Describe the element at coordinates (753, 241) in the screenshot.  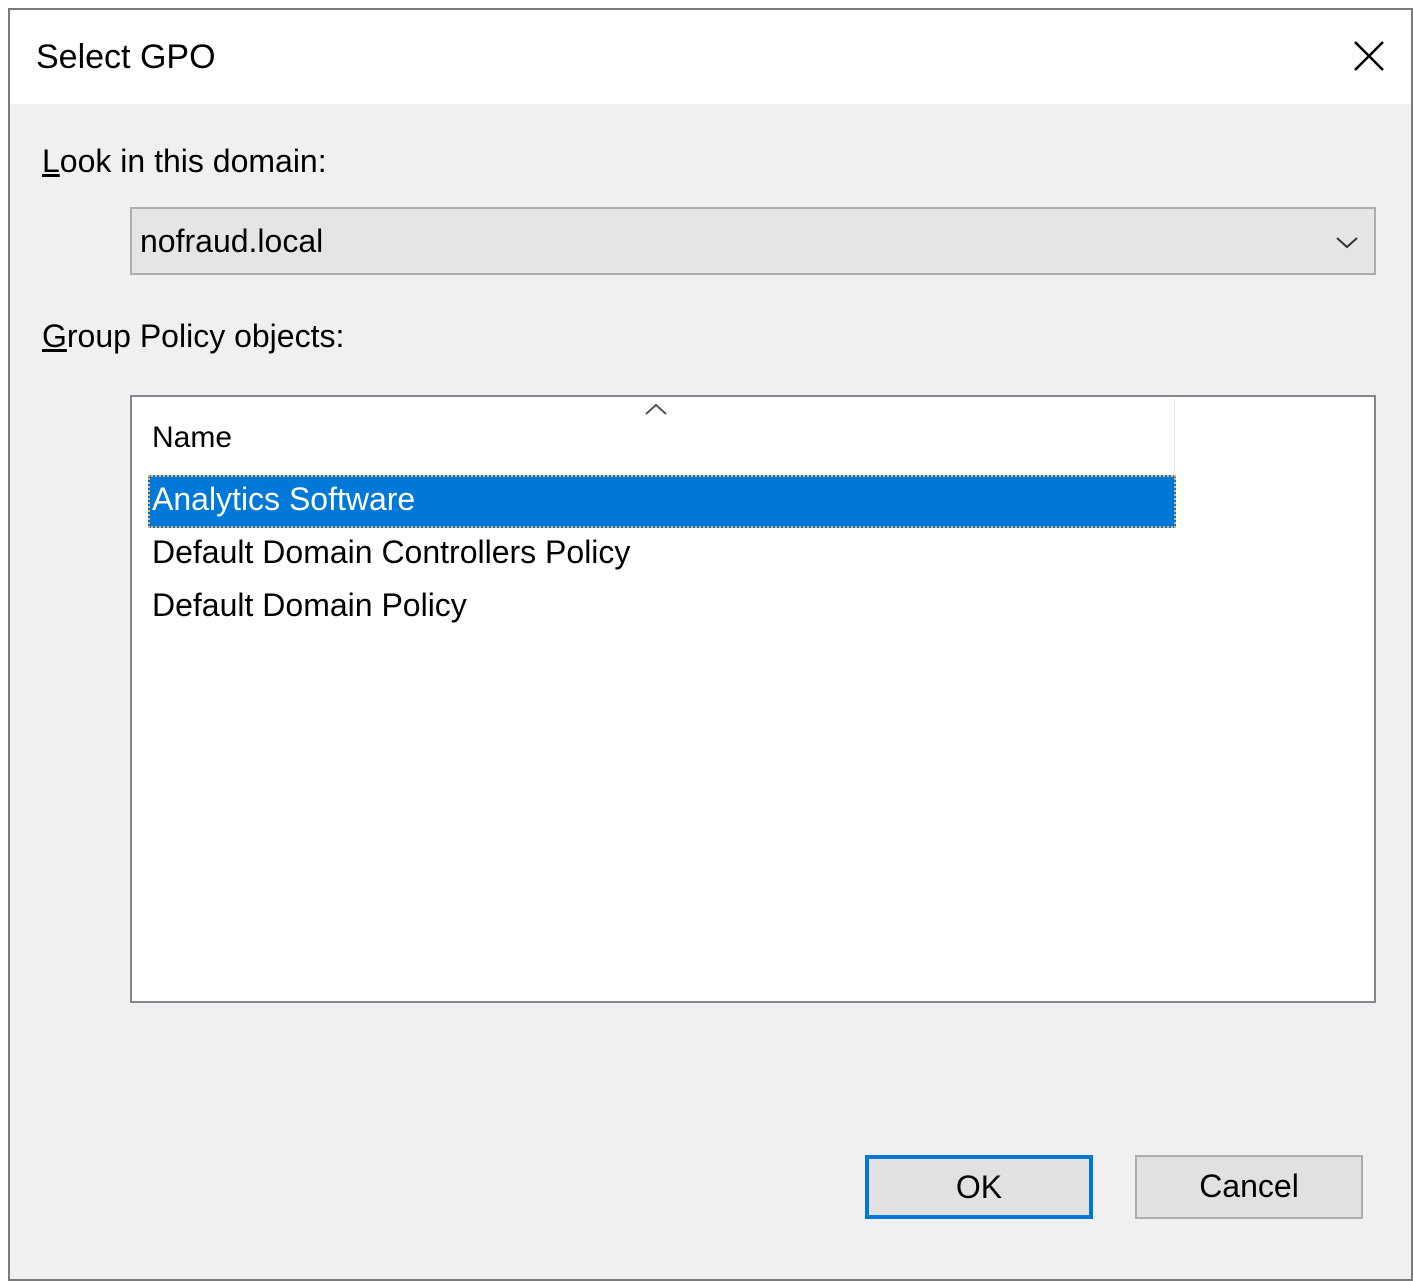
I see `domain-select: nofraud.local` at that location.